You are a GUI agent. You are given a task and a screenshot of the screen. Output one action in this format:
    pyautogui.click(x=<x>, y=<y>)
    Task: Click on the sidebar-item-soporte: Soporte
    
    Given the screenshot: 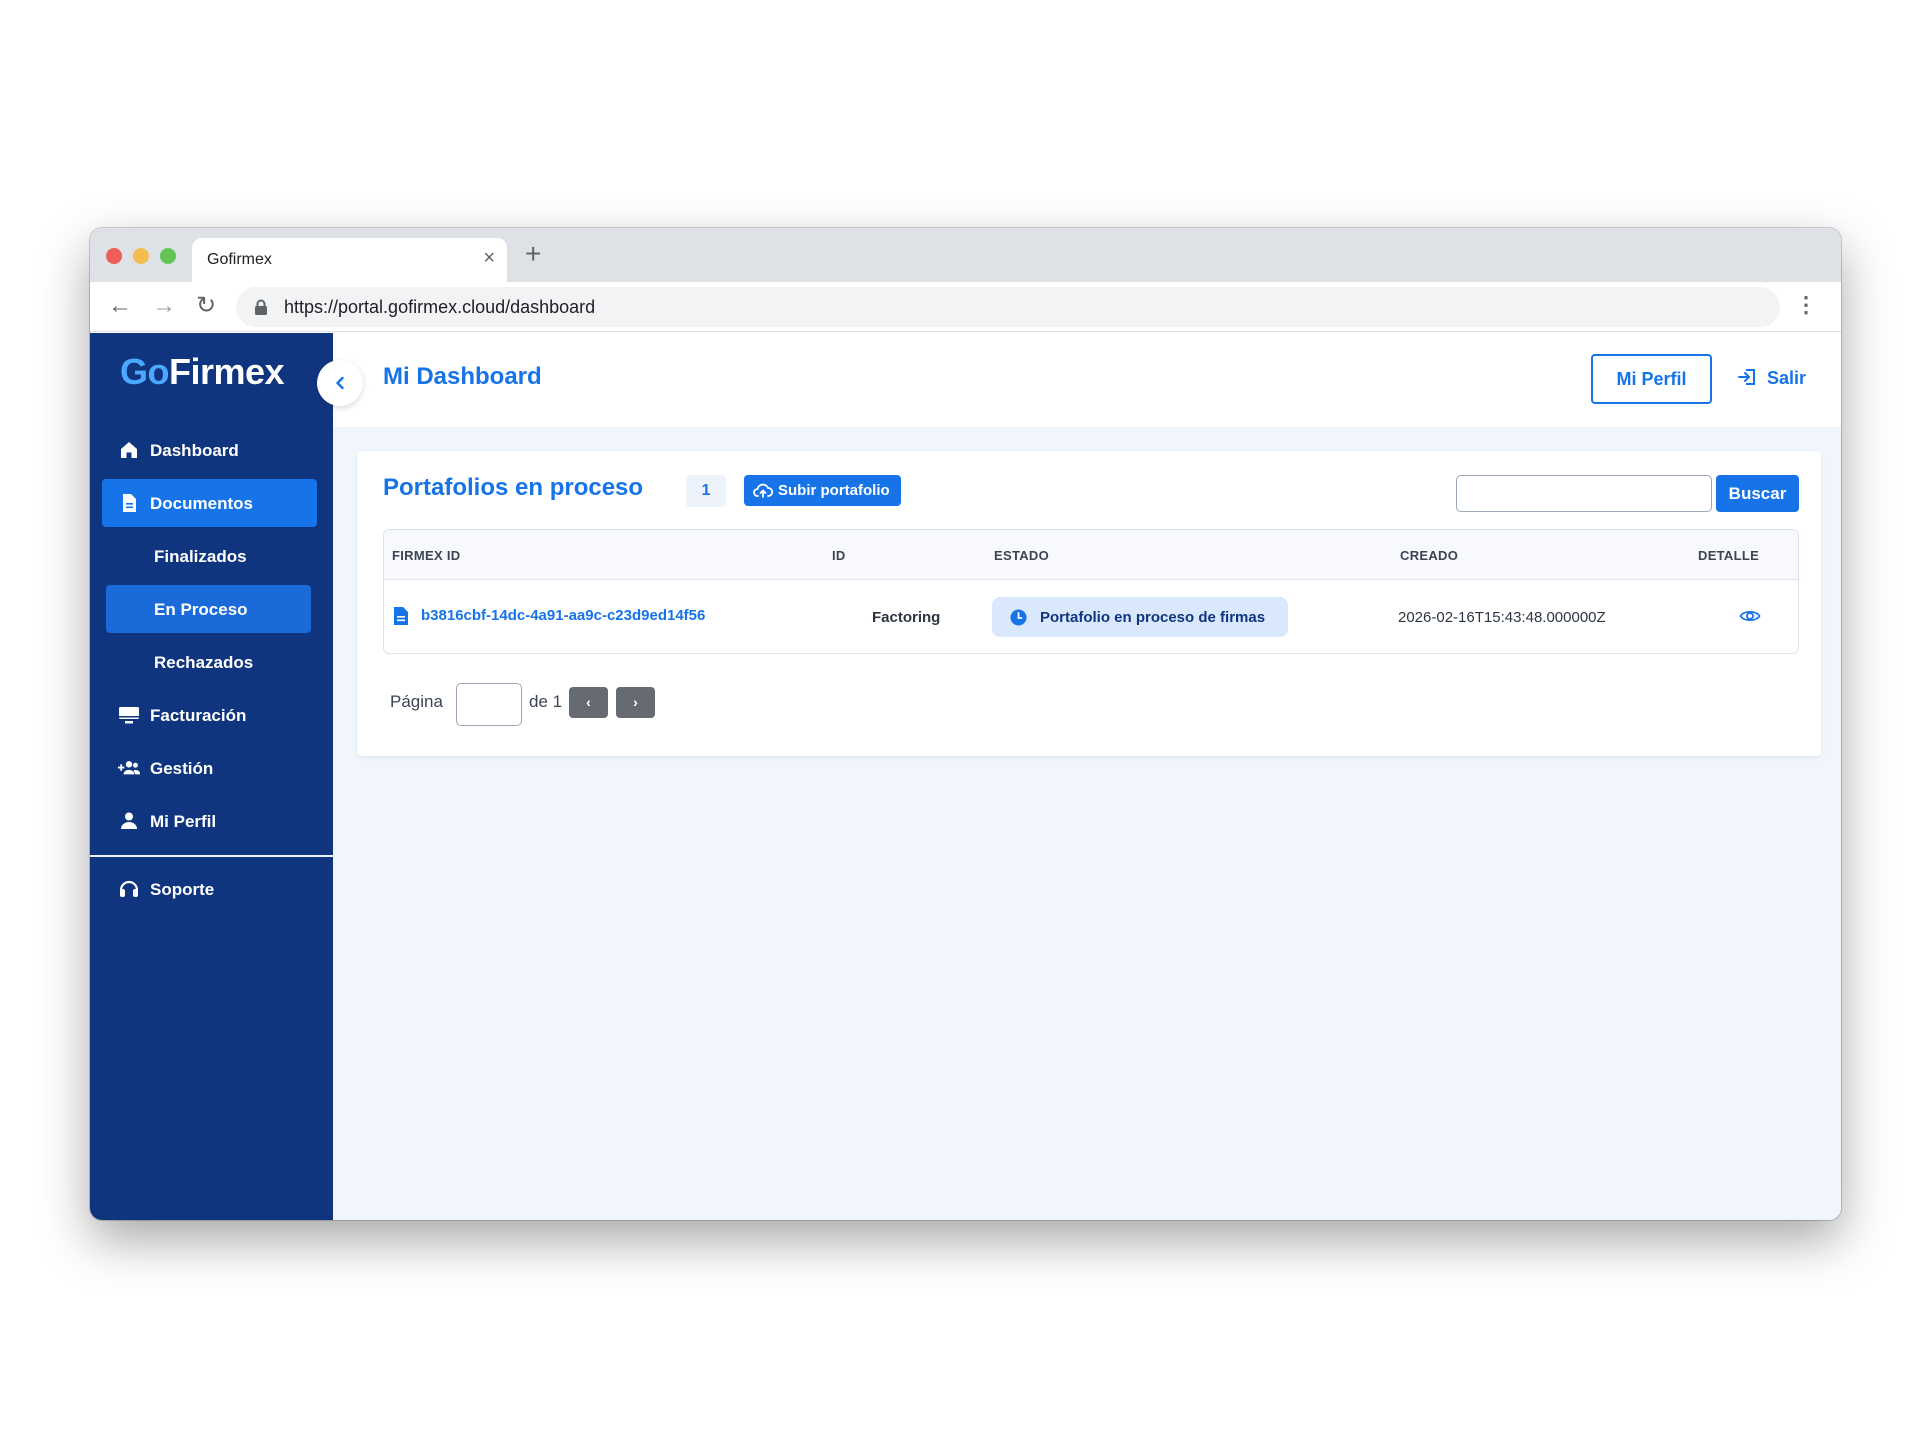 What is the action you would take?
    pyautogui.click(x=209, y=889)
    